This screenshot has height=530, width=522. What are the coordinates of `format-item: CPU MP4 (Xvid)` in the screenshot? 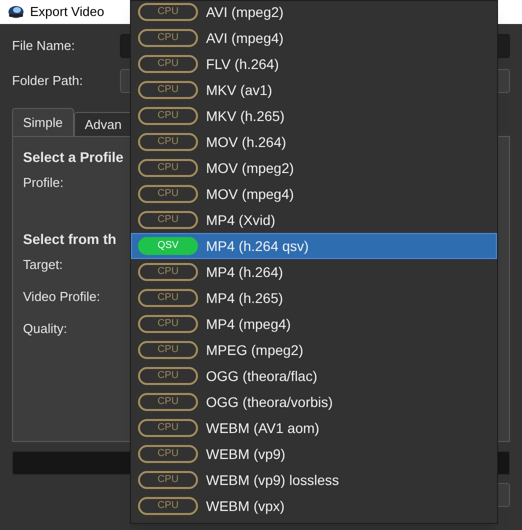 It's located at (314, 220).